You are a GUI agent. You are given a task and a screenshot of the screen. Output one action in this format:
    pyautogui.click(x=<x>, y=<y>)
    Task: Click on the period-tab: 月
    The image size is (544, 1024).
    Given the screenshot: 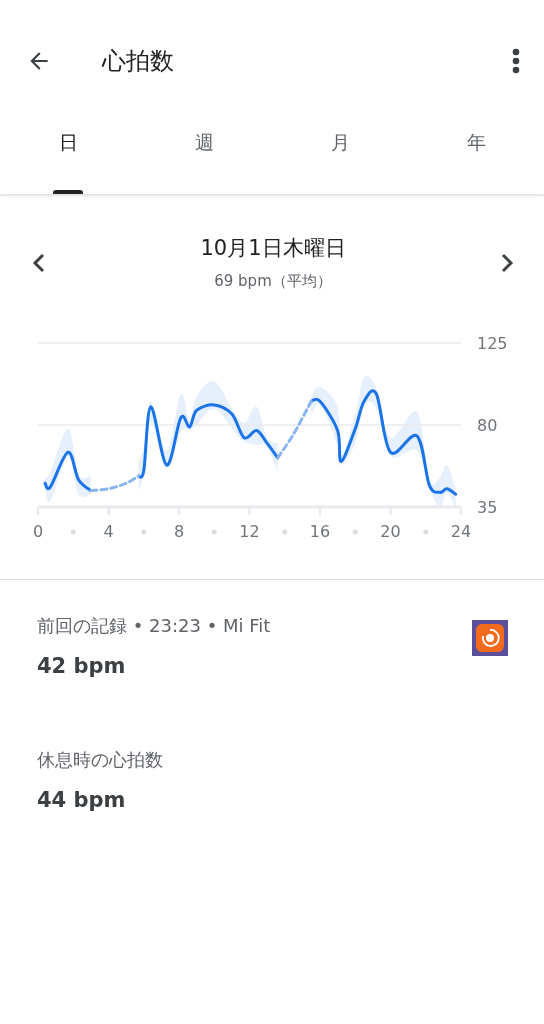 What is the action you would take?
    pyautogui.click(x=340, y=157)
    